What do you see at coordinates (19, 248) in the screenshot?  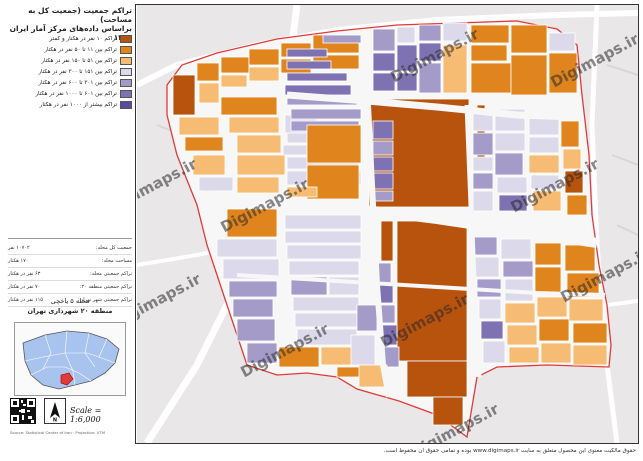 I see `stat-value: ۱۰۷۰۲ نفر` at bounding box center [19, 248].